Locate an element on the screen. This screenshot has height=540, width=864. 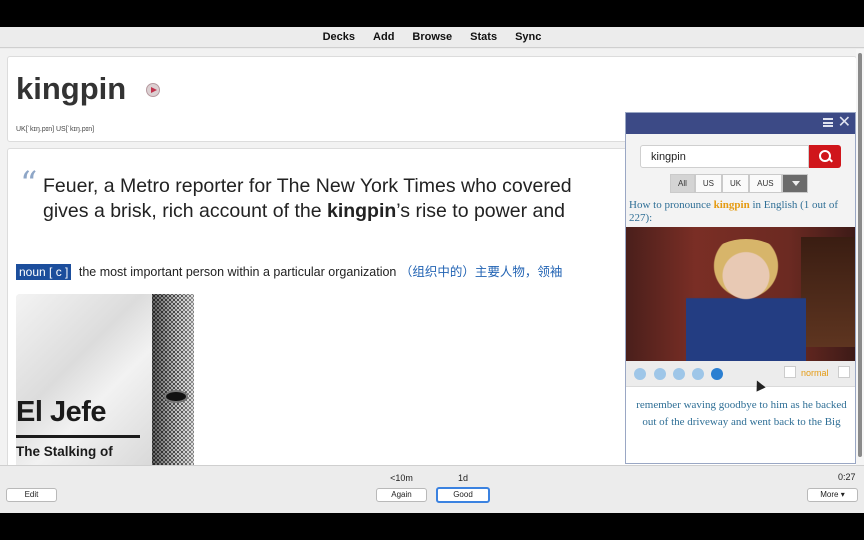
poster-subtitle: The Stalking of is located at coordinates (64, 451).